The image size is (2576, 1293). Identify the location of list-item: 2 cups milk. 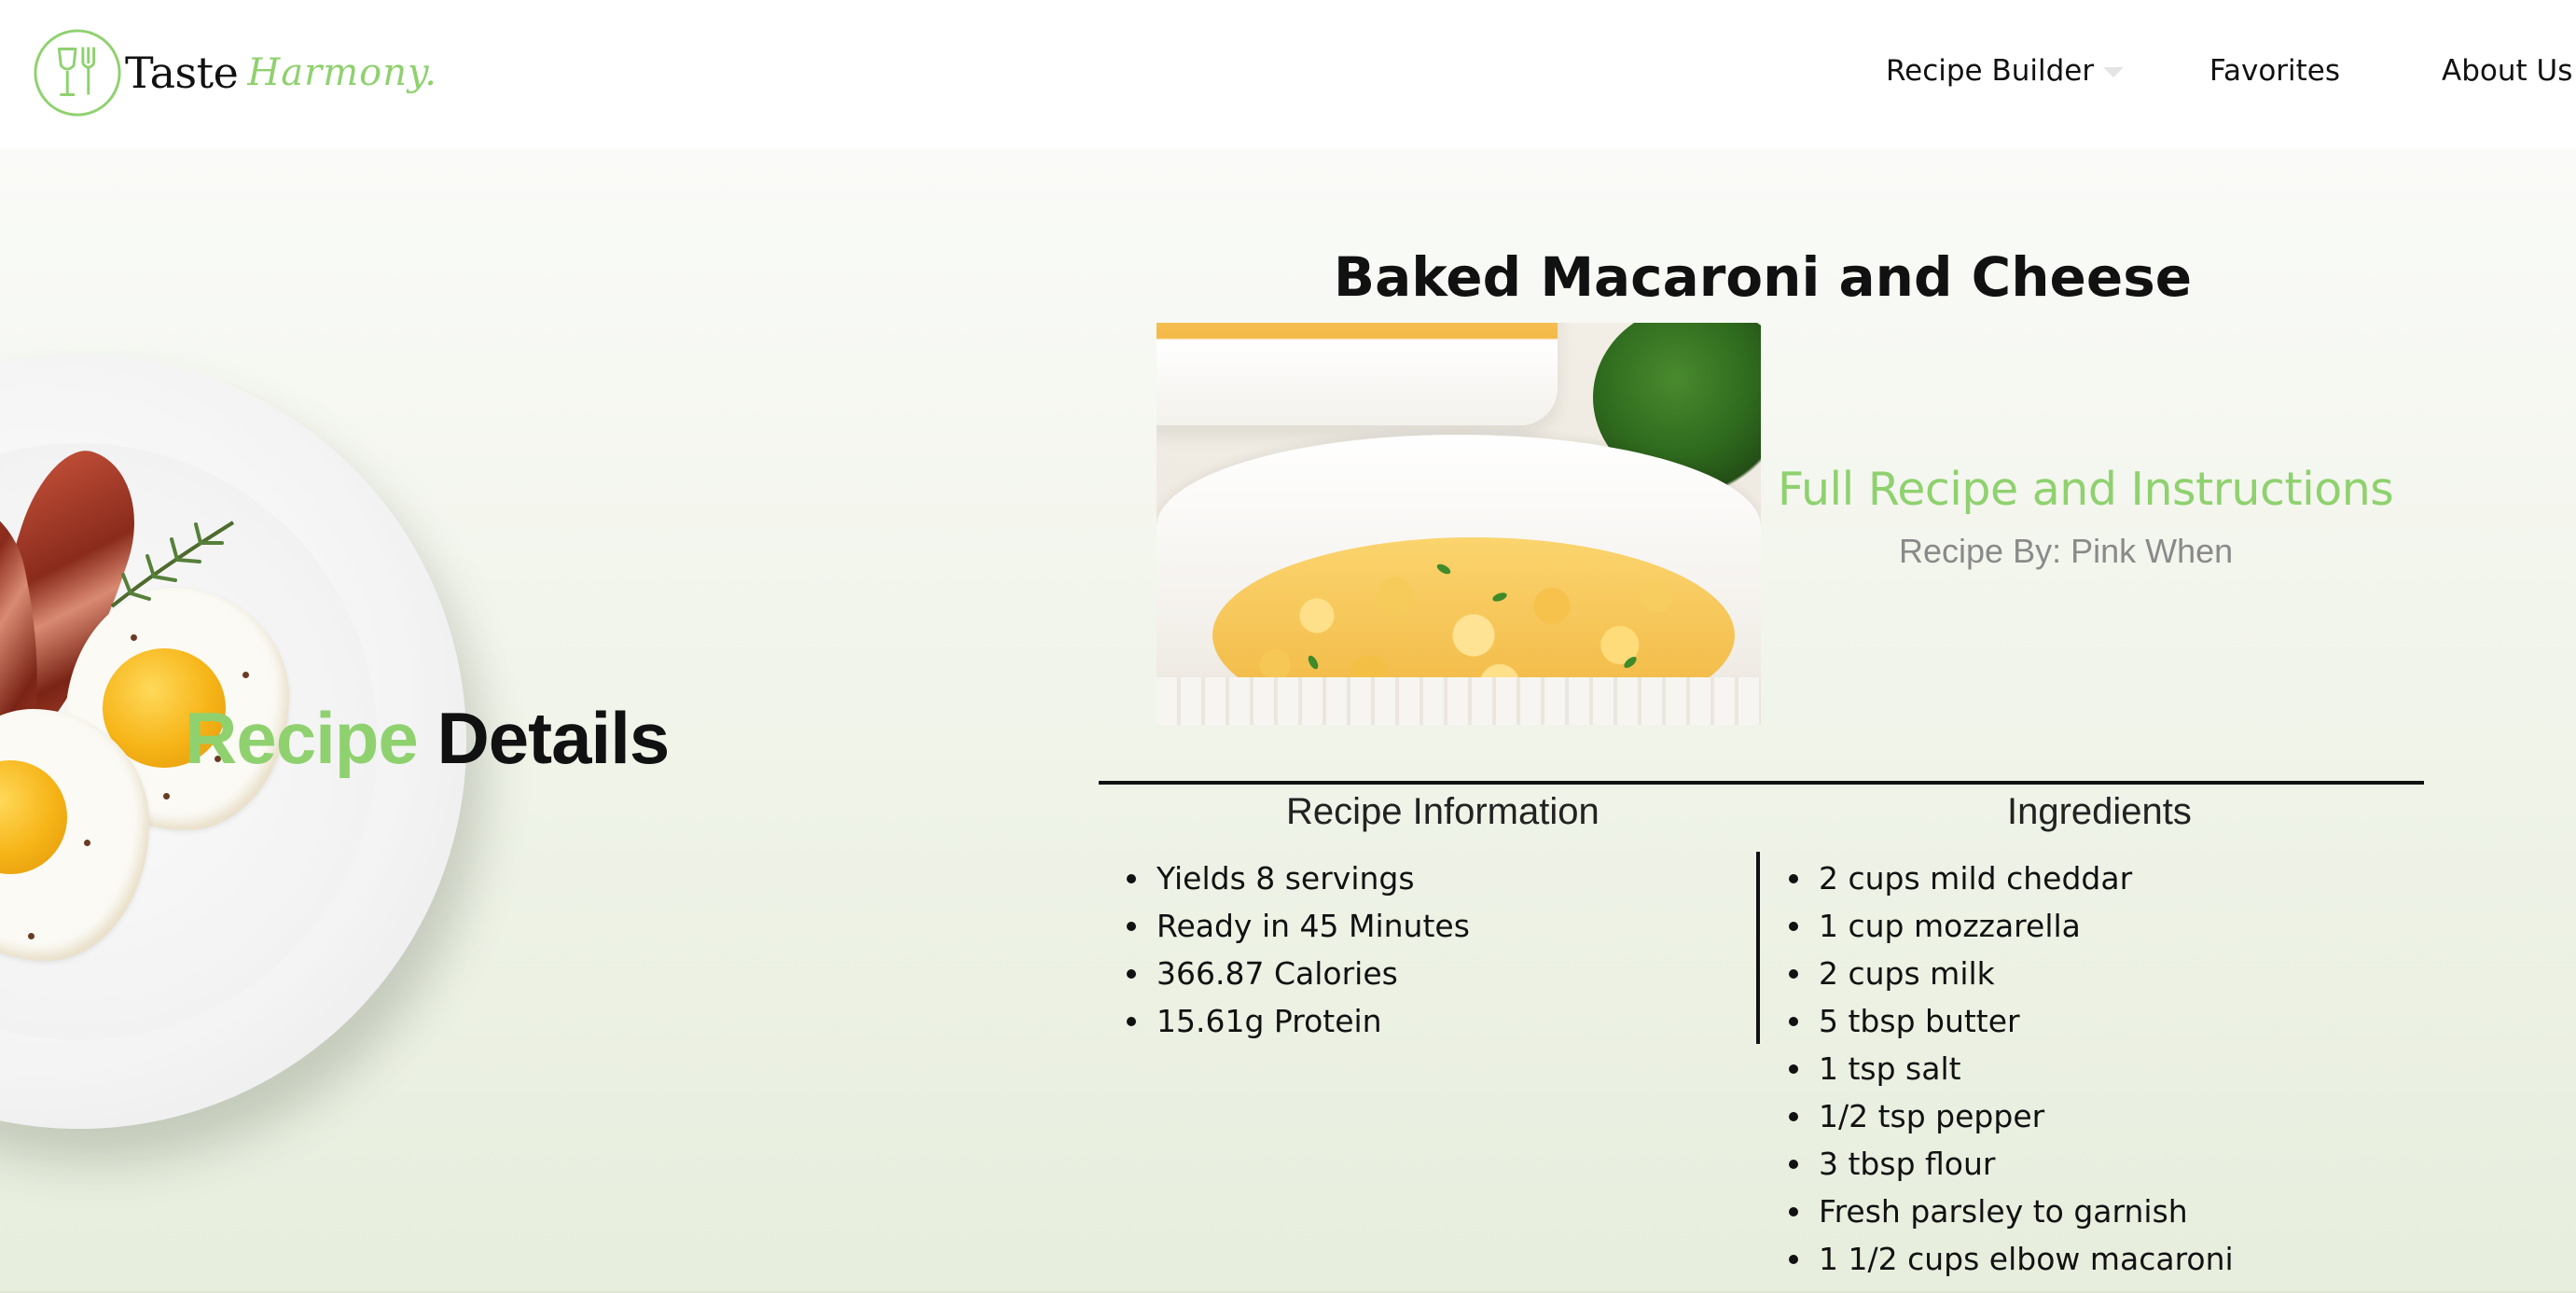
(2010, 973).